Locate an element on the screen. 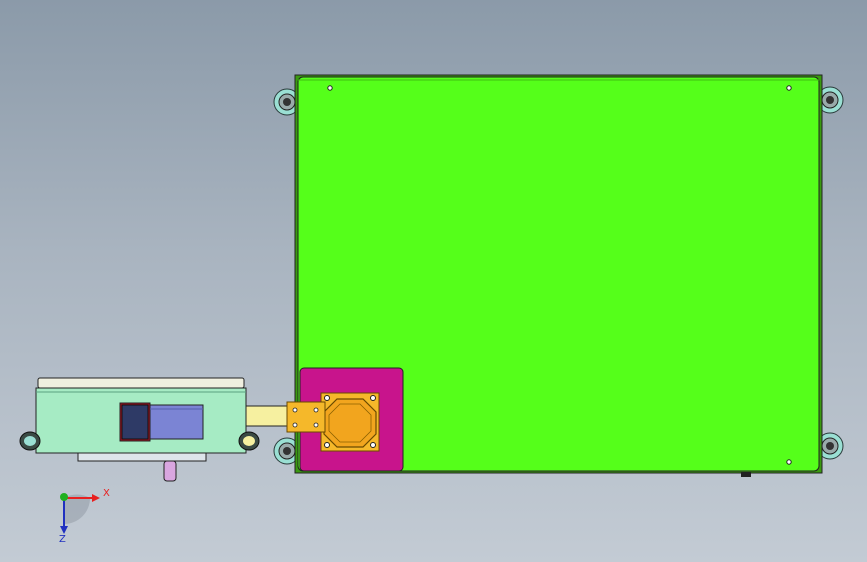  cylinder-body-dark is located at coordinates (135, 422).